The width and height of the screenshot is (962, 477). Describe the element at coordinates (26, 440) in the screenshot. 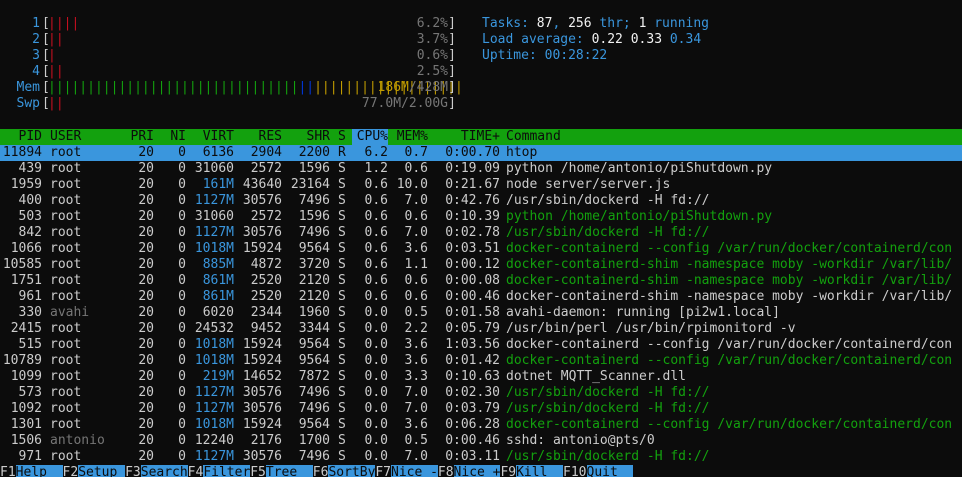

I see `cell-pid: 1506` at that location.